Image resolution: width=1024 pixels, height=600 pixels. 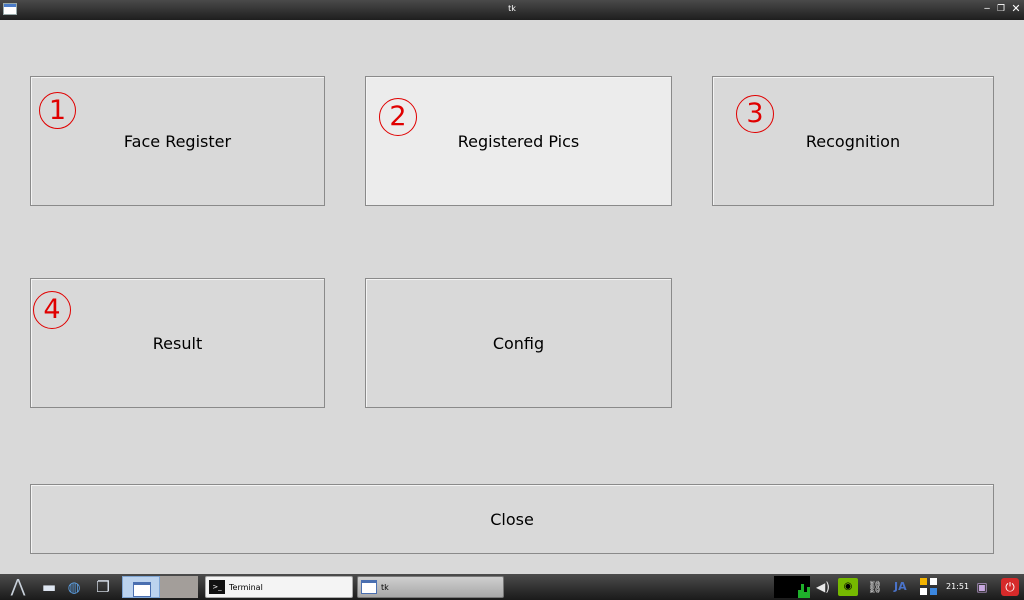 I want to click on close-window-button: ✕, so click(x=1016, y=9).